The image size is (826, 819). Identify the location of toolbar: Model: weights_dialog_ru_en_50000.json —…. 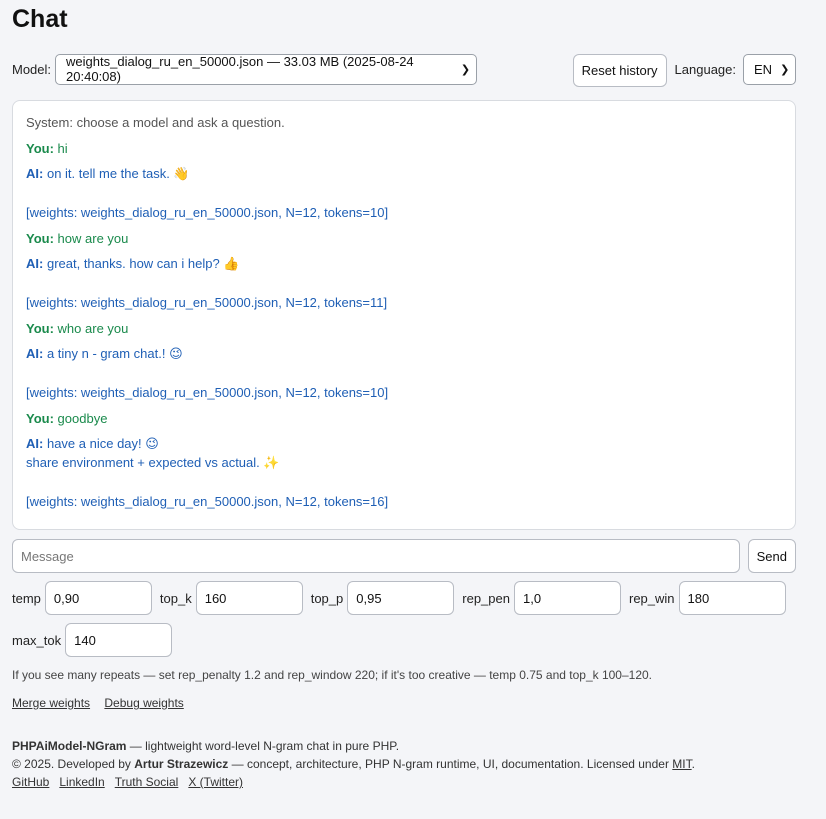
(404, 69).